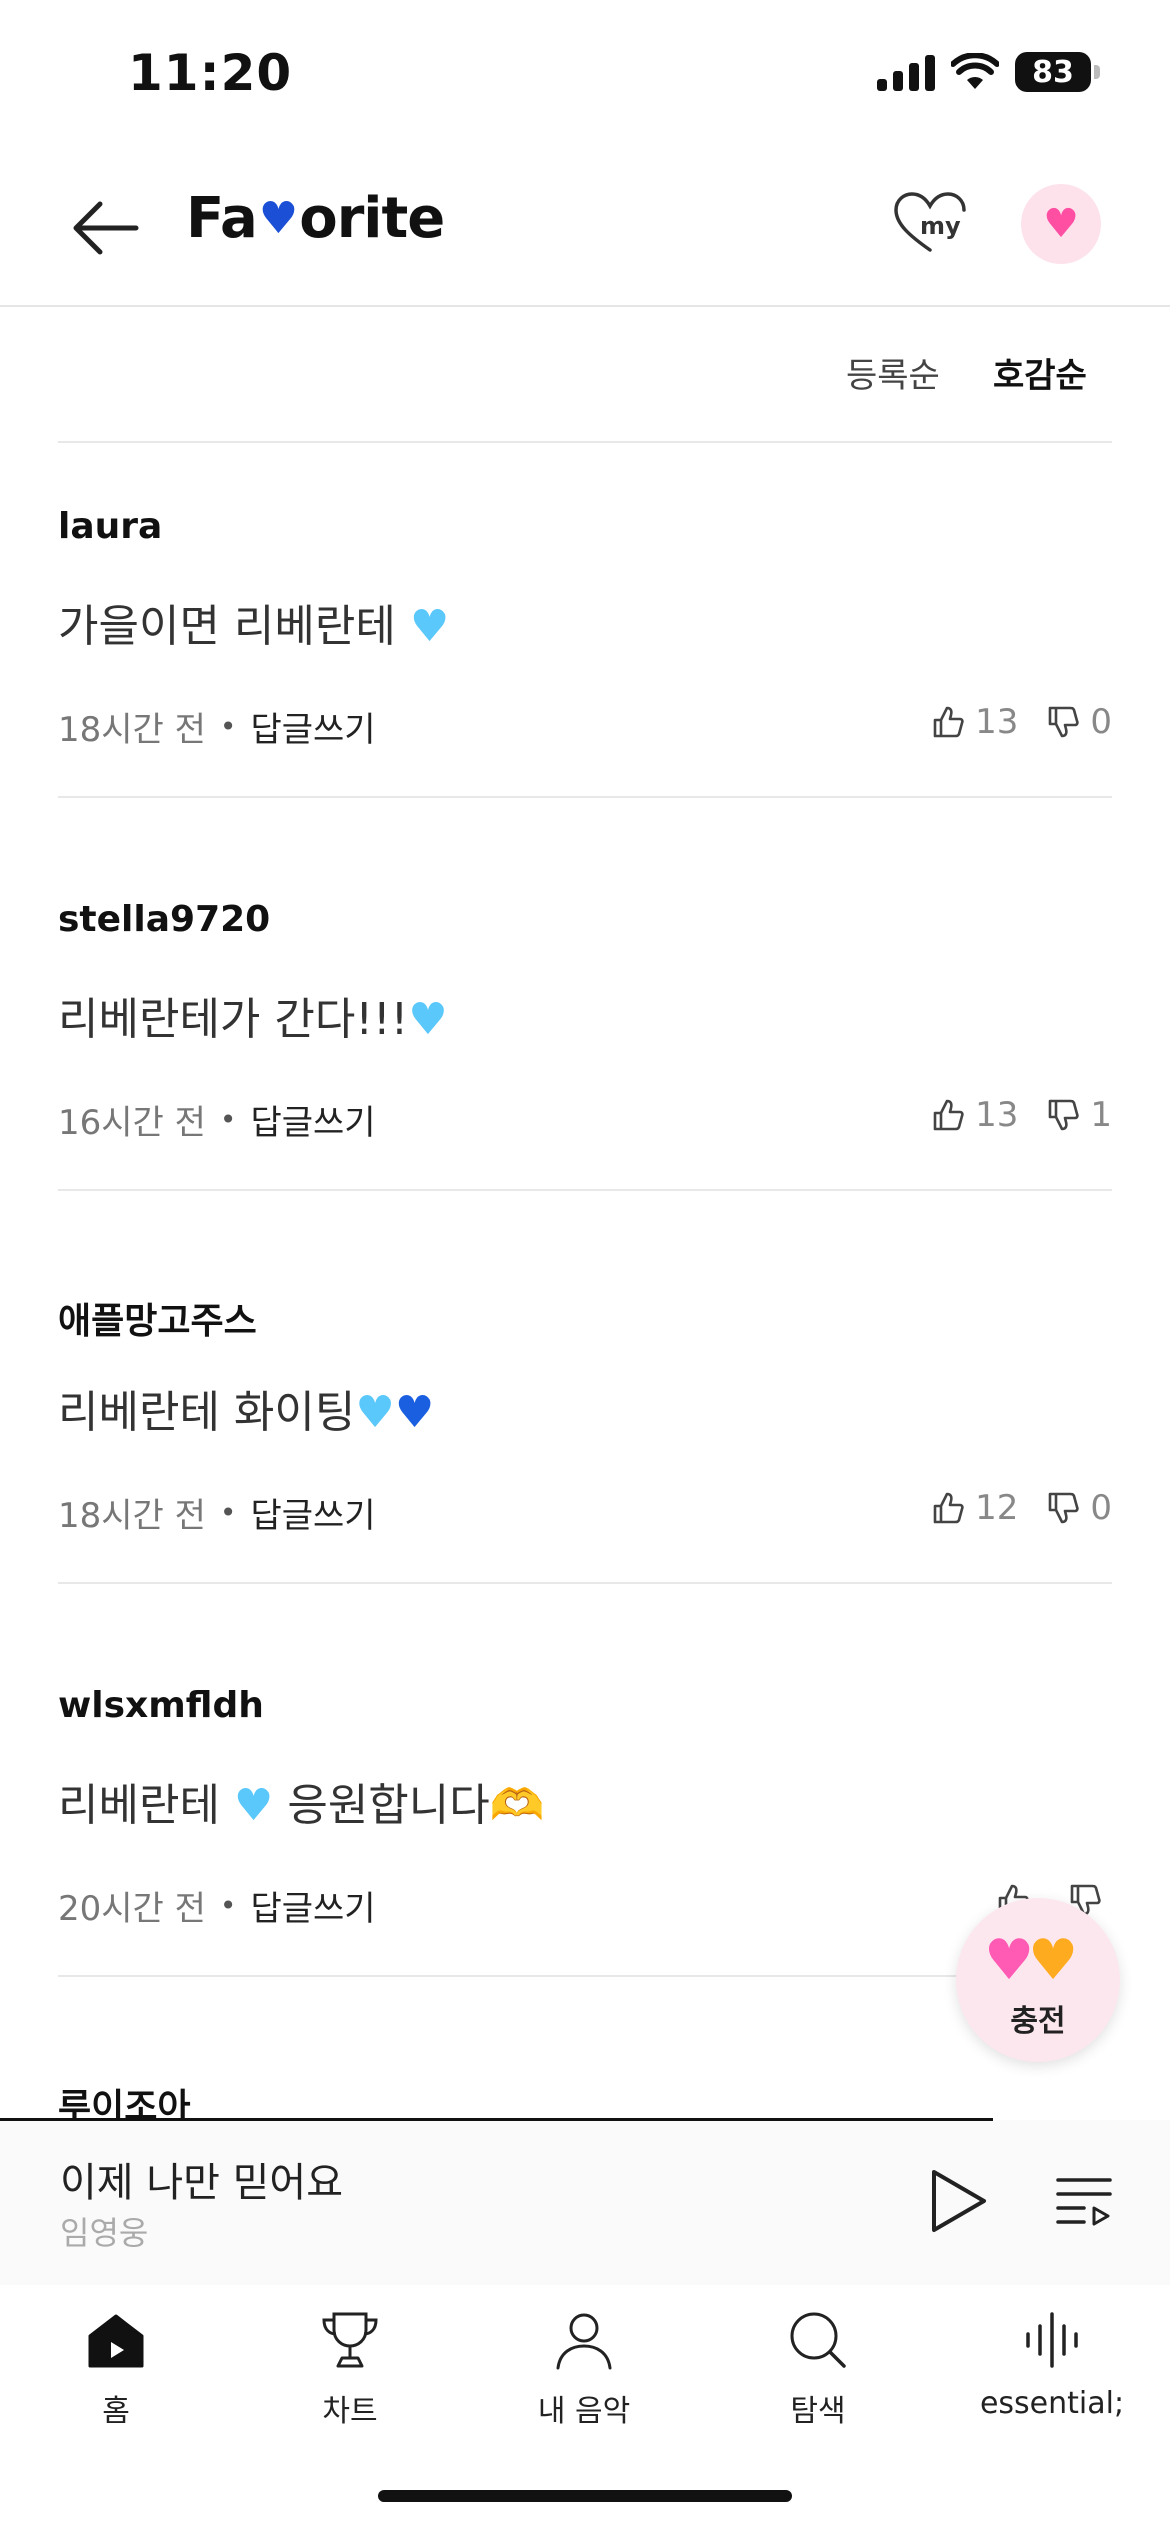  Describe the element at coordinates (517, 1805) in the screenshot. I see `heart-hands-emoji-icon: 🫶` at that location.